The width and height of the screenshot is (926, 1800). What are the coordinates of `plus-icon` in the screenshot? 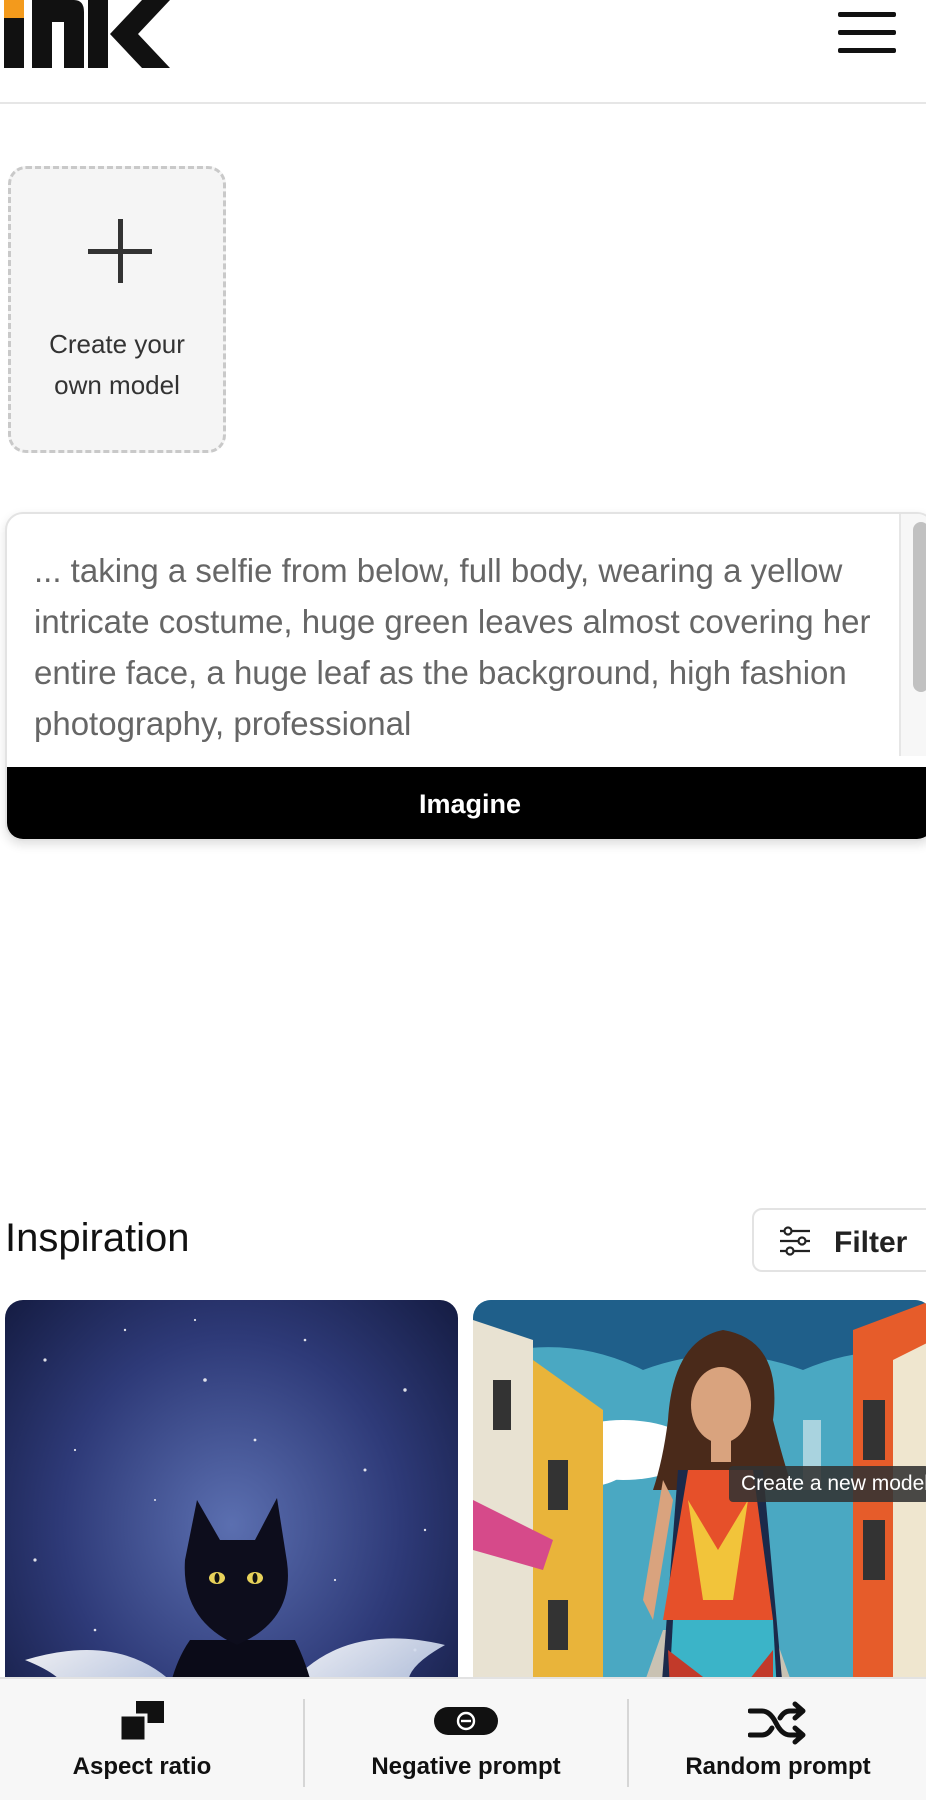 It's located at (120, 251).